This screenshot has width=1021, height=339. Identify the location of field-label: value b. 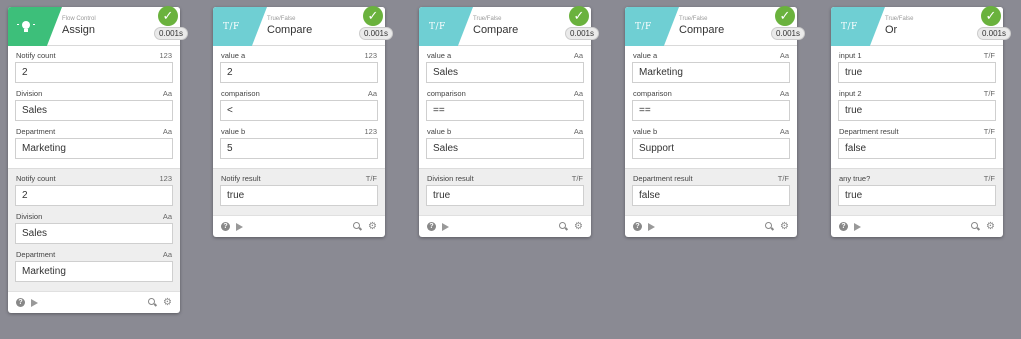
(233, 131).